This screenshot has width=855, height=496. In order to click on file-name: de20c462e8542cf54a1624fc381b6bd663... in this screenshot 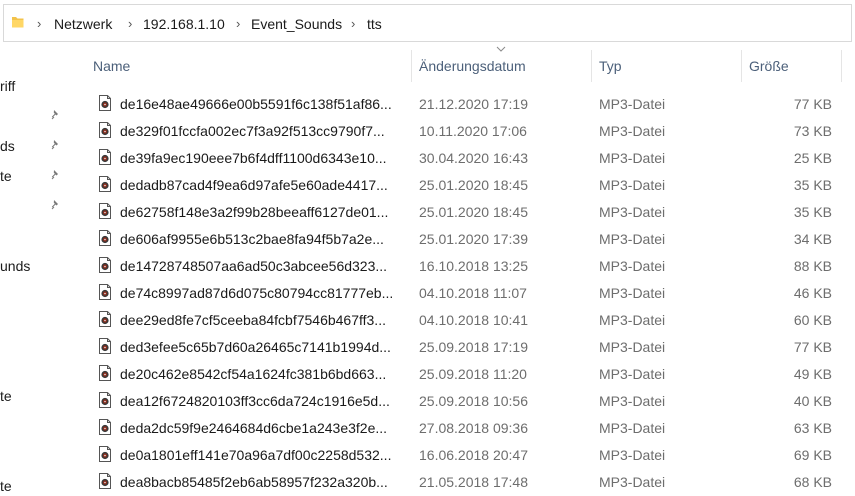, I will do `click(253, 374)`.